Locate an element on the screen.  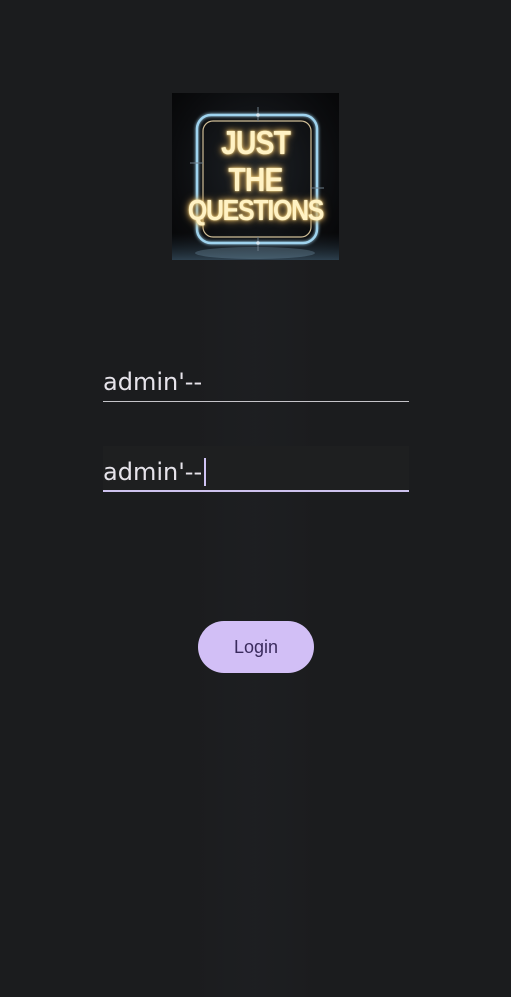
password-value-wrapper: admin'-- is located at coordinates (155, 472).